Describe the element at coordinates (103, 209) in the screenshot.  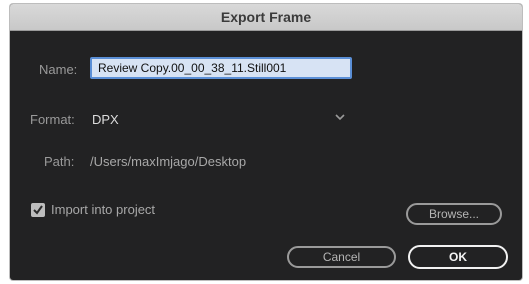
I see `import-into-project-label: Import into project` at that location.